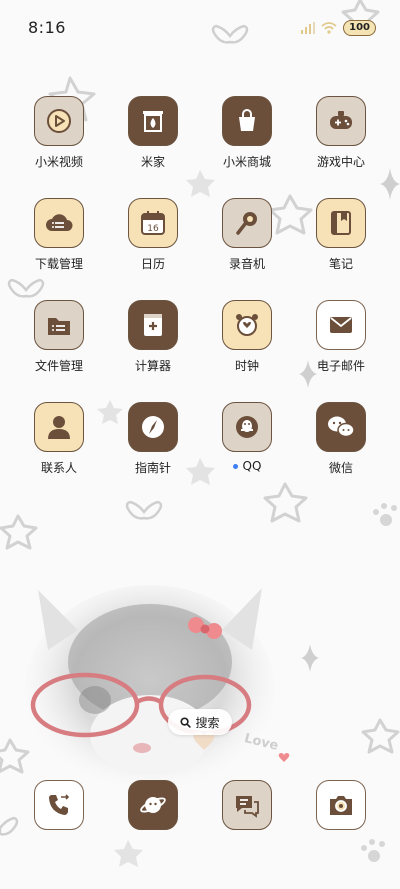 This screenshot has width=400, height=889. What do you see at coordinates (329, 28) in the screenshot?
I see `wifi-icon` at bounding box center [329, 28].